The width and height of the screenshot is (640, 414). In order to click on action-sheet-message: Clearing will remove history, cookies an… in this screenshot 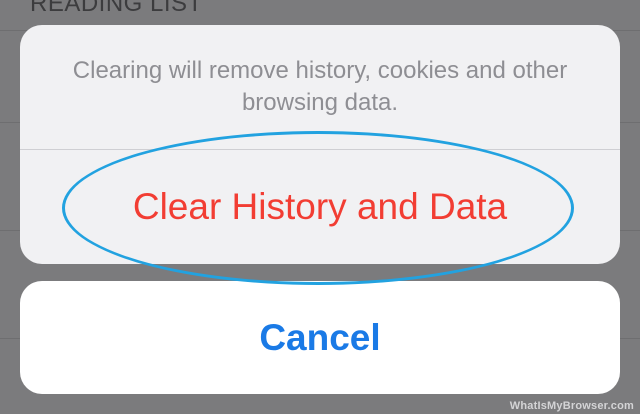, I will do `click(320, 86)`.